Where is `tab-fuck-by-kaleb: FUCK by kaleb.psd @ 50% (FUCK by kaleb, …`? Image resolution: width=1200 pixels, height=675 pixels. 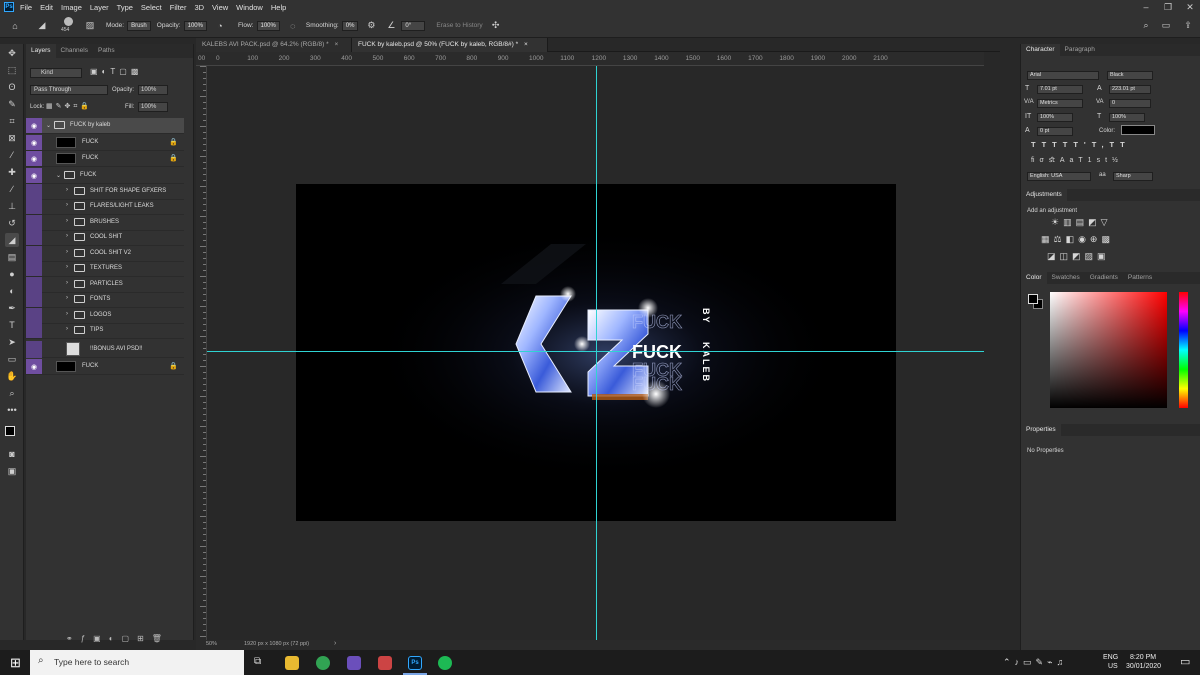 tab-fuck-by-kaleb: FUCK by kaleb.psd @ 50% (FUCK by kaleb, … is located at coordinates (450, 45).